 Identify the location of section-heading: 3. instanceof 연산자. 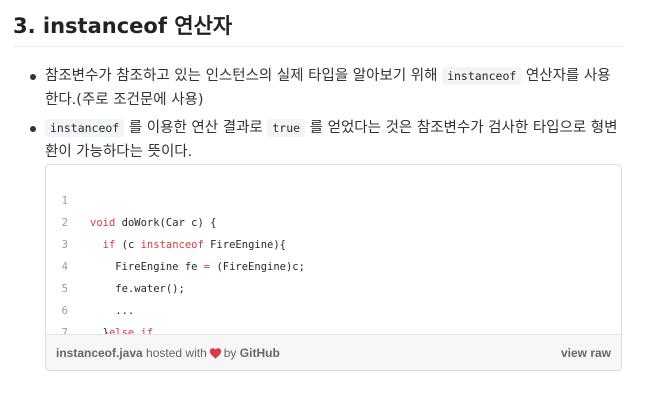
(123, 26).